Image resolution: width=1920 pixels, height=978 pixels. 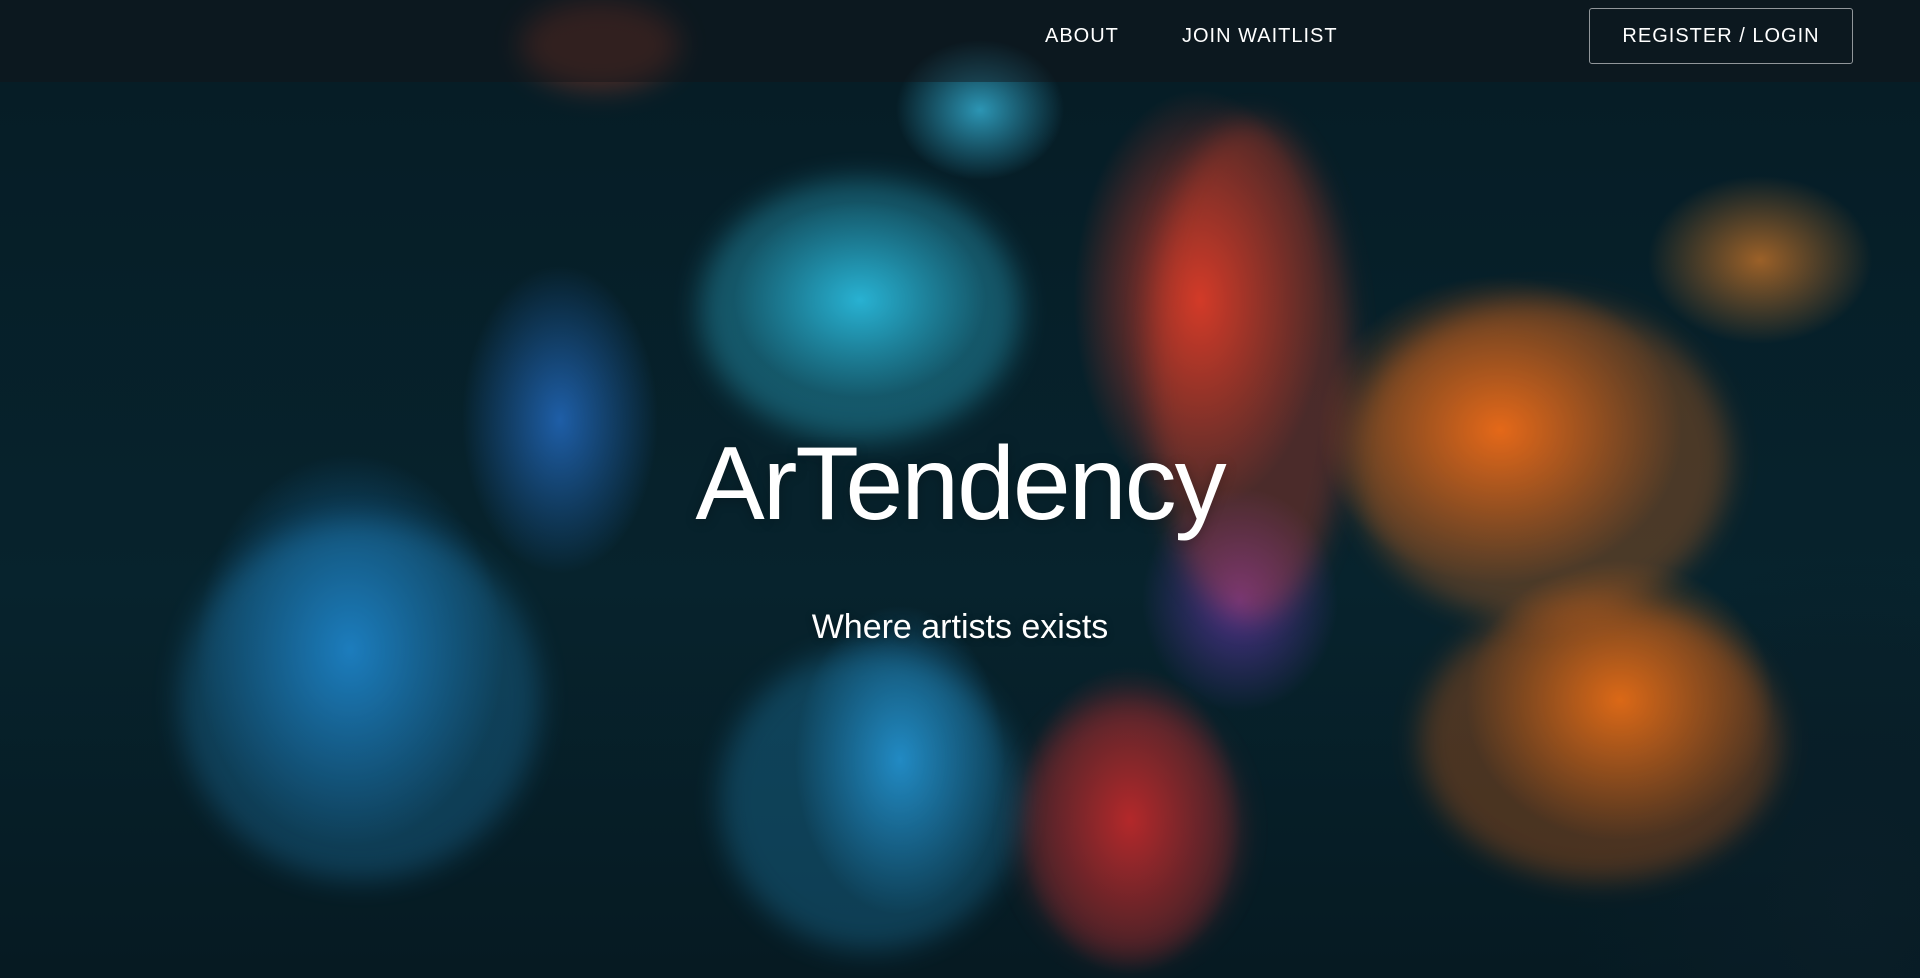 What do you see at coordinates (960, 41) in the screenshot?
I see `top-navigation-bar: ABOUT JOIN WAITLIST REGISTER / LOGIN` at bounding box center [960, 41].